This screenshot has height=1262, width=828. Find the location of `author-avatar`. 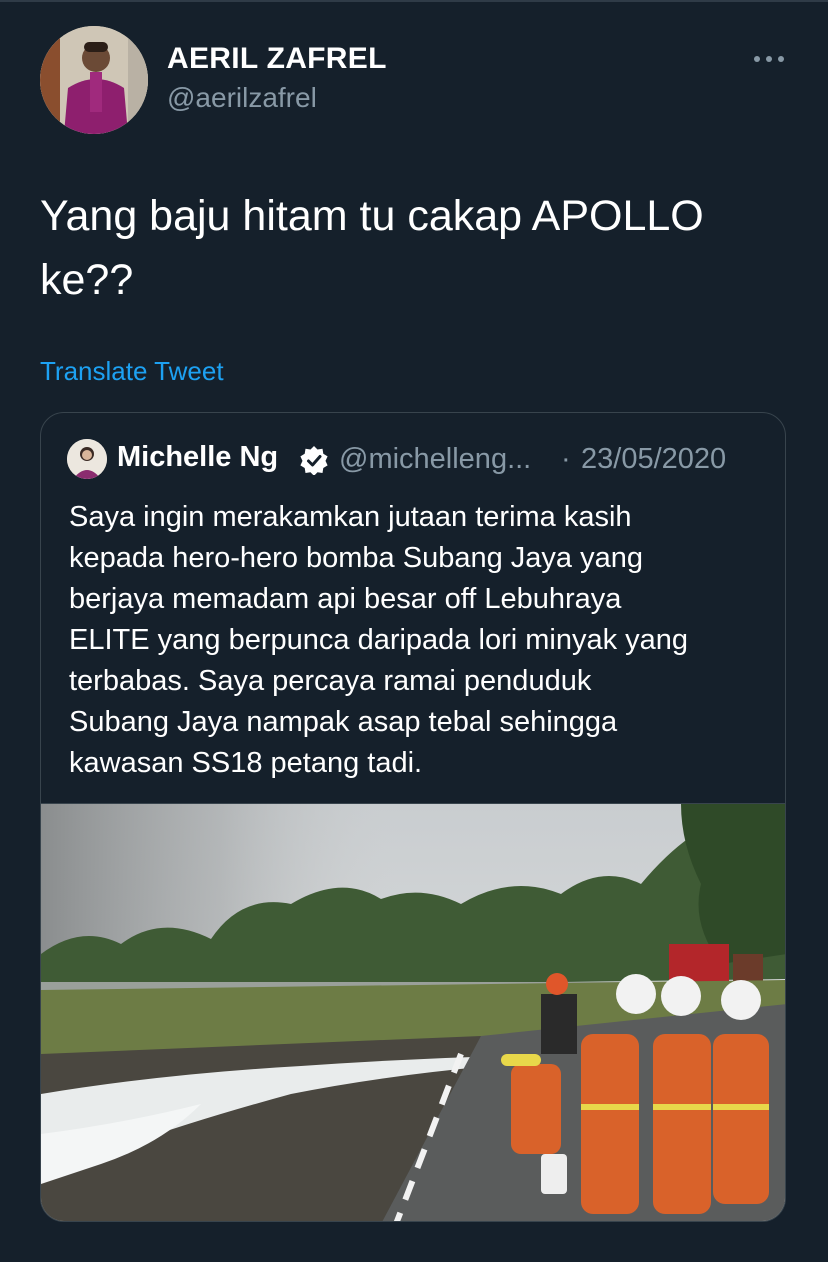

author-avatar is located at coordinates (94, 80).